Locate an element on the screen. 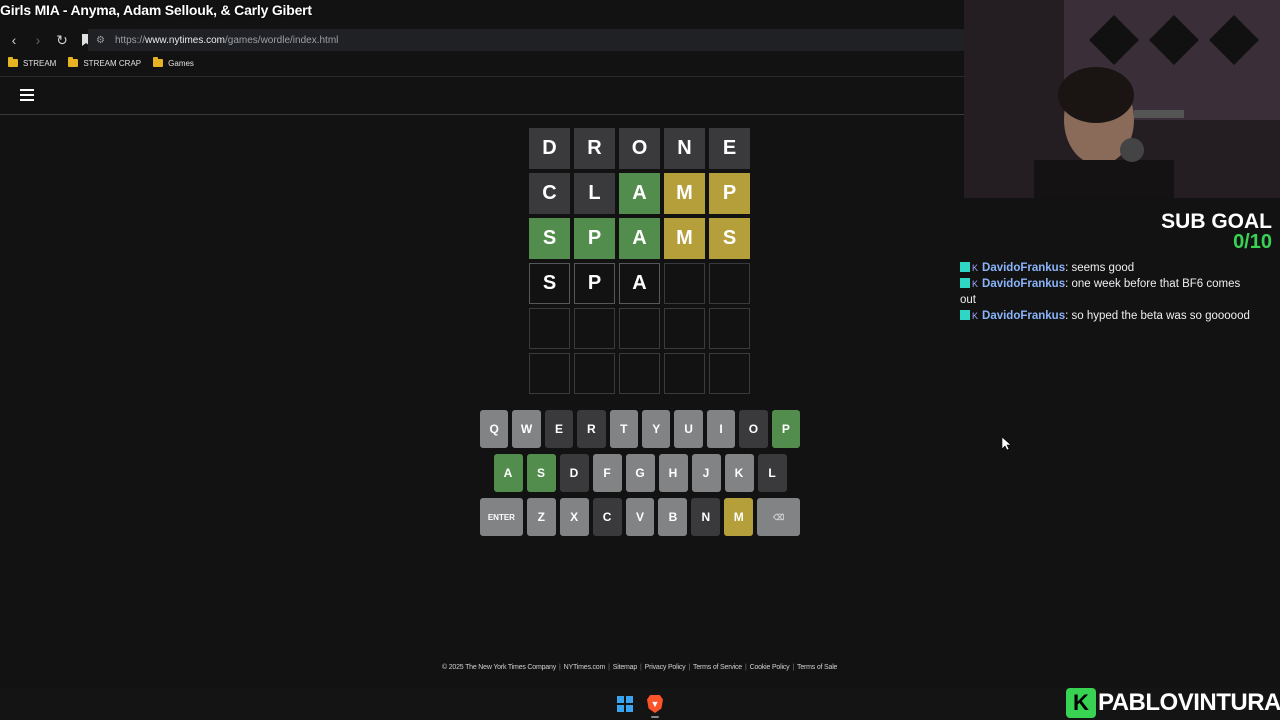 The width and height of the screenshot is (1280, 720). key-p: P is located at coordinates (786, 429).